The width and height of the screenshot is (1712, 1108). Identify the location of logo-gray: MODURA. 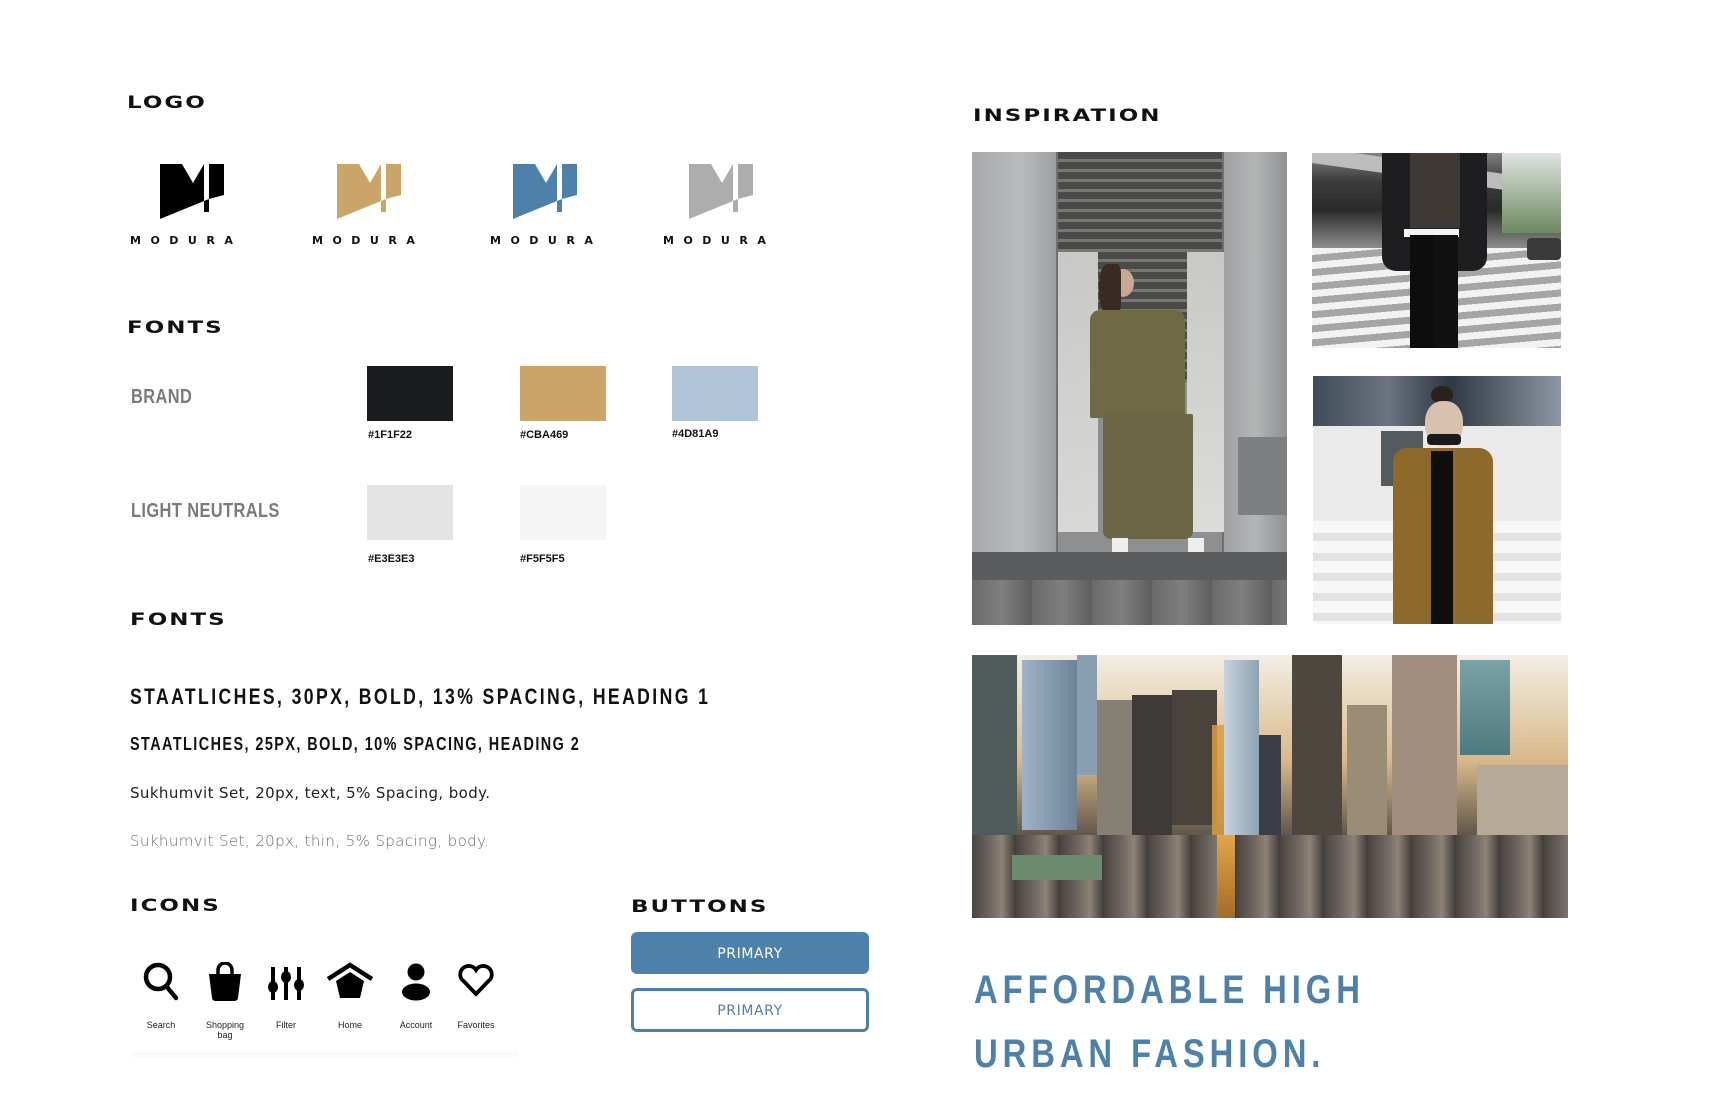
(728, 212).